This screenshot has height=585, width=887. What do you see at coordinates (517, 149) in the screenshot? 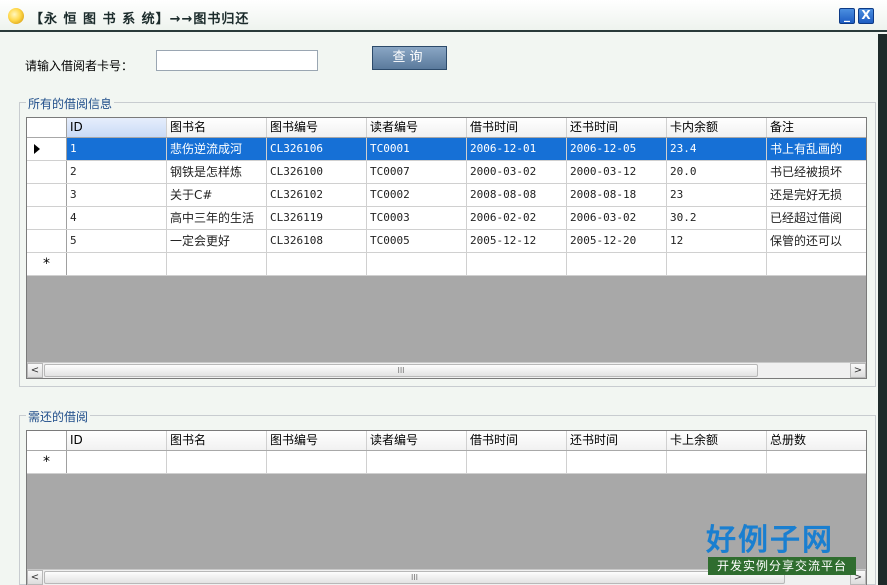
I see `table-cell: 2006-12-01` at bounding box center [517, 149].